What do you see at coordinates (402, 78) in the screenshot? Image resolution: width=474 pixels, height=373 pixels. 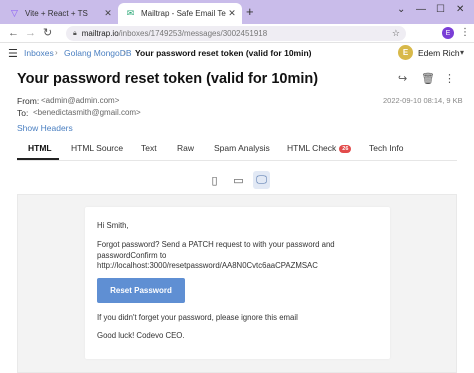 I see `forward-icon: ↪` at bounding box center [402, 78].